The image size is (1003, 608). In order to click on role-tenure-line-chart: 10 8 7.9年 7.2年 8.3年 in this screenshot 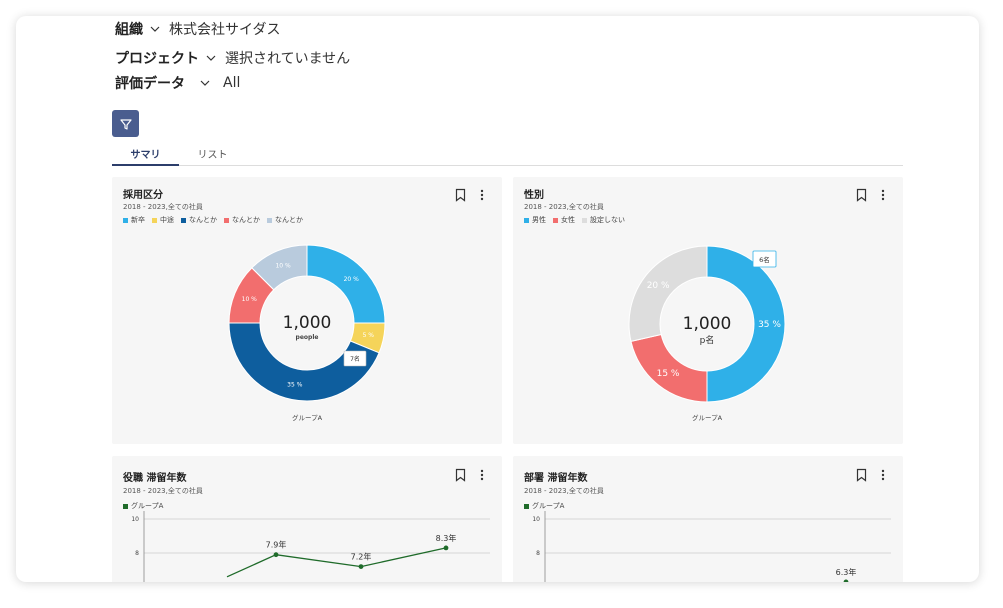, I will do `click(310, 546)`.